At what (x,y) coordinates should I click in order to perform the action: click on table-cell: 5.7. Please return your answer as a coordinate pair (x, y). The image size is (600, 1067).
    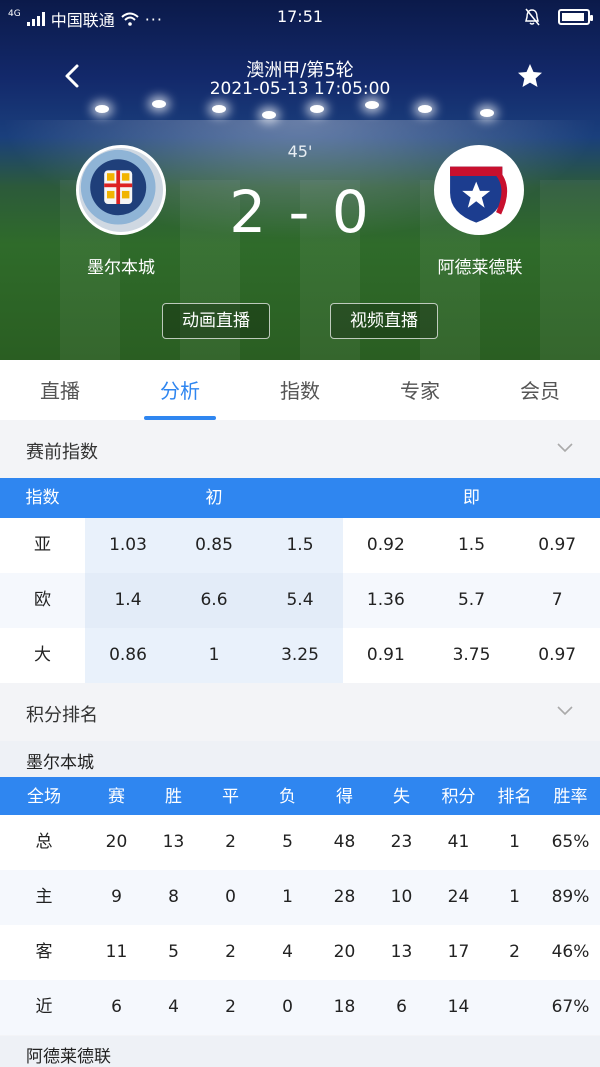
    Looking at the image, I should click on (471, 600).